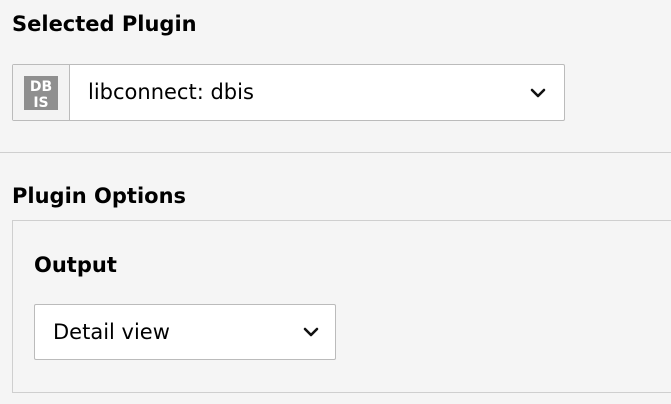 The image size is (671, 404). I want to click on plugin-select: DB IS libconnect: dbis, so click(288, 92).